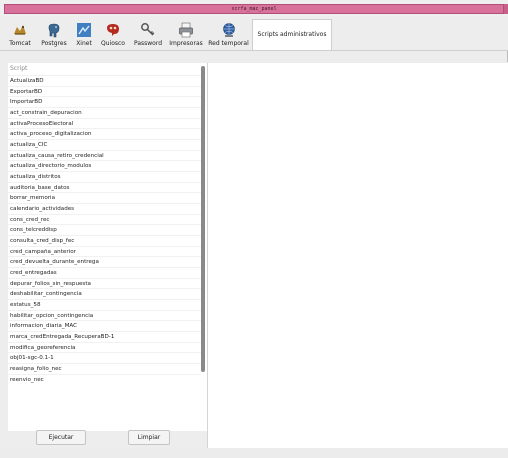 The width and height of the screenshot is (508, 458). Describe the element at coordinates (20, 43) in the screenshot. I see `toolbar-tomcat-label: Tomcat` at that location.